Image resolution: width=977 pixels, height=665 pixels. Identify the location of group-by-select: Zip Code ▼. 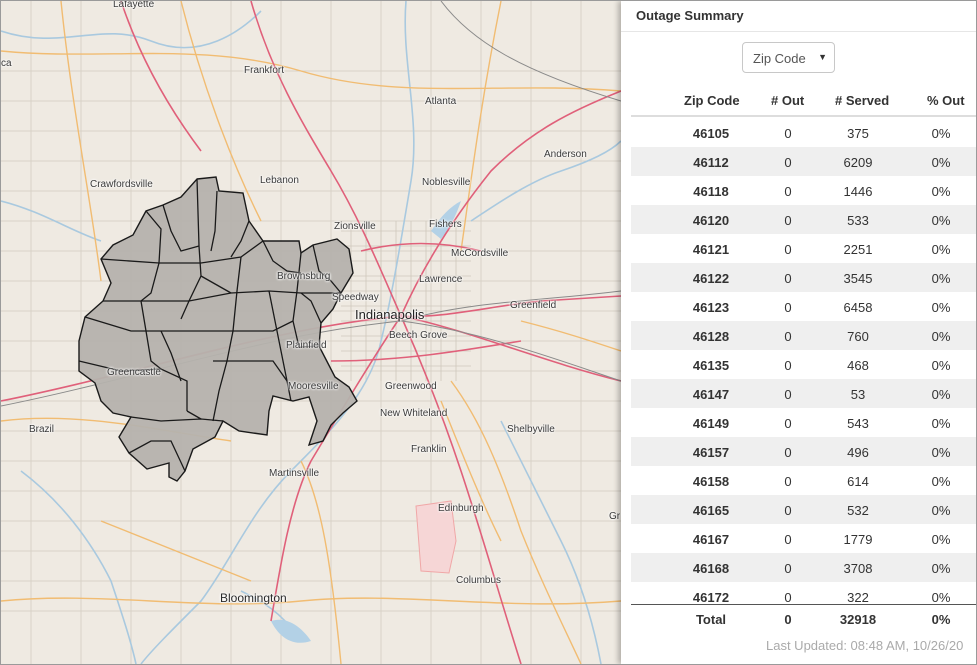
(788, 57).